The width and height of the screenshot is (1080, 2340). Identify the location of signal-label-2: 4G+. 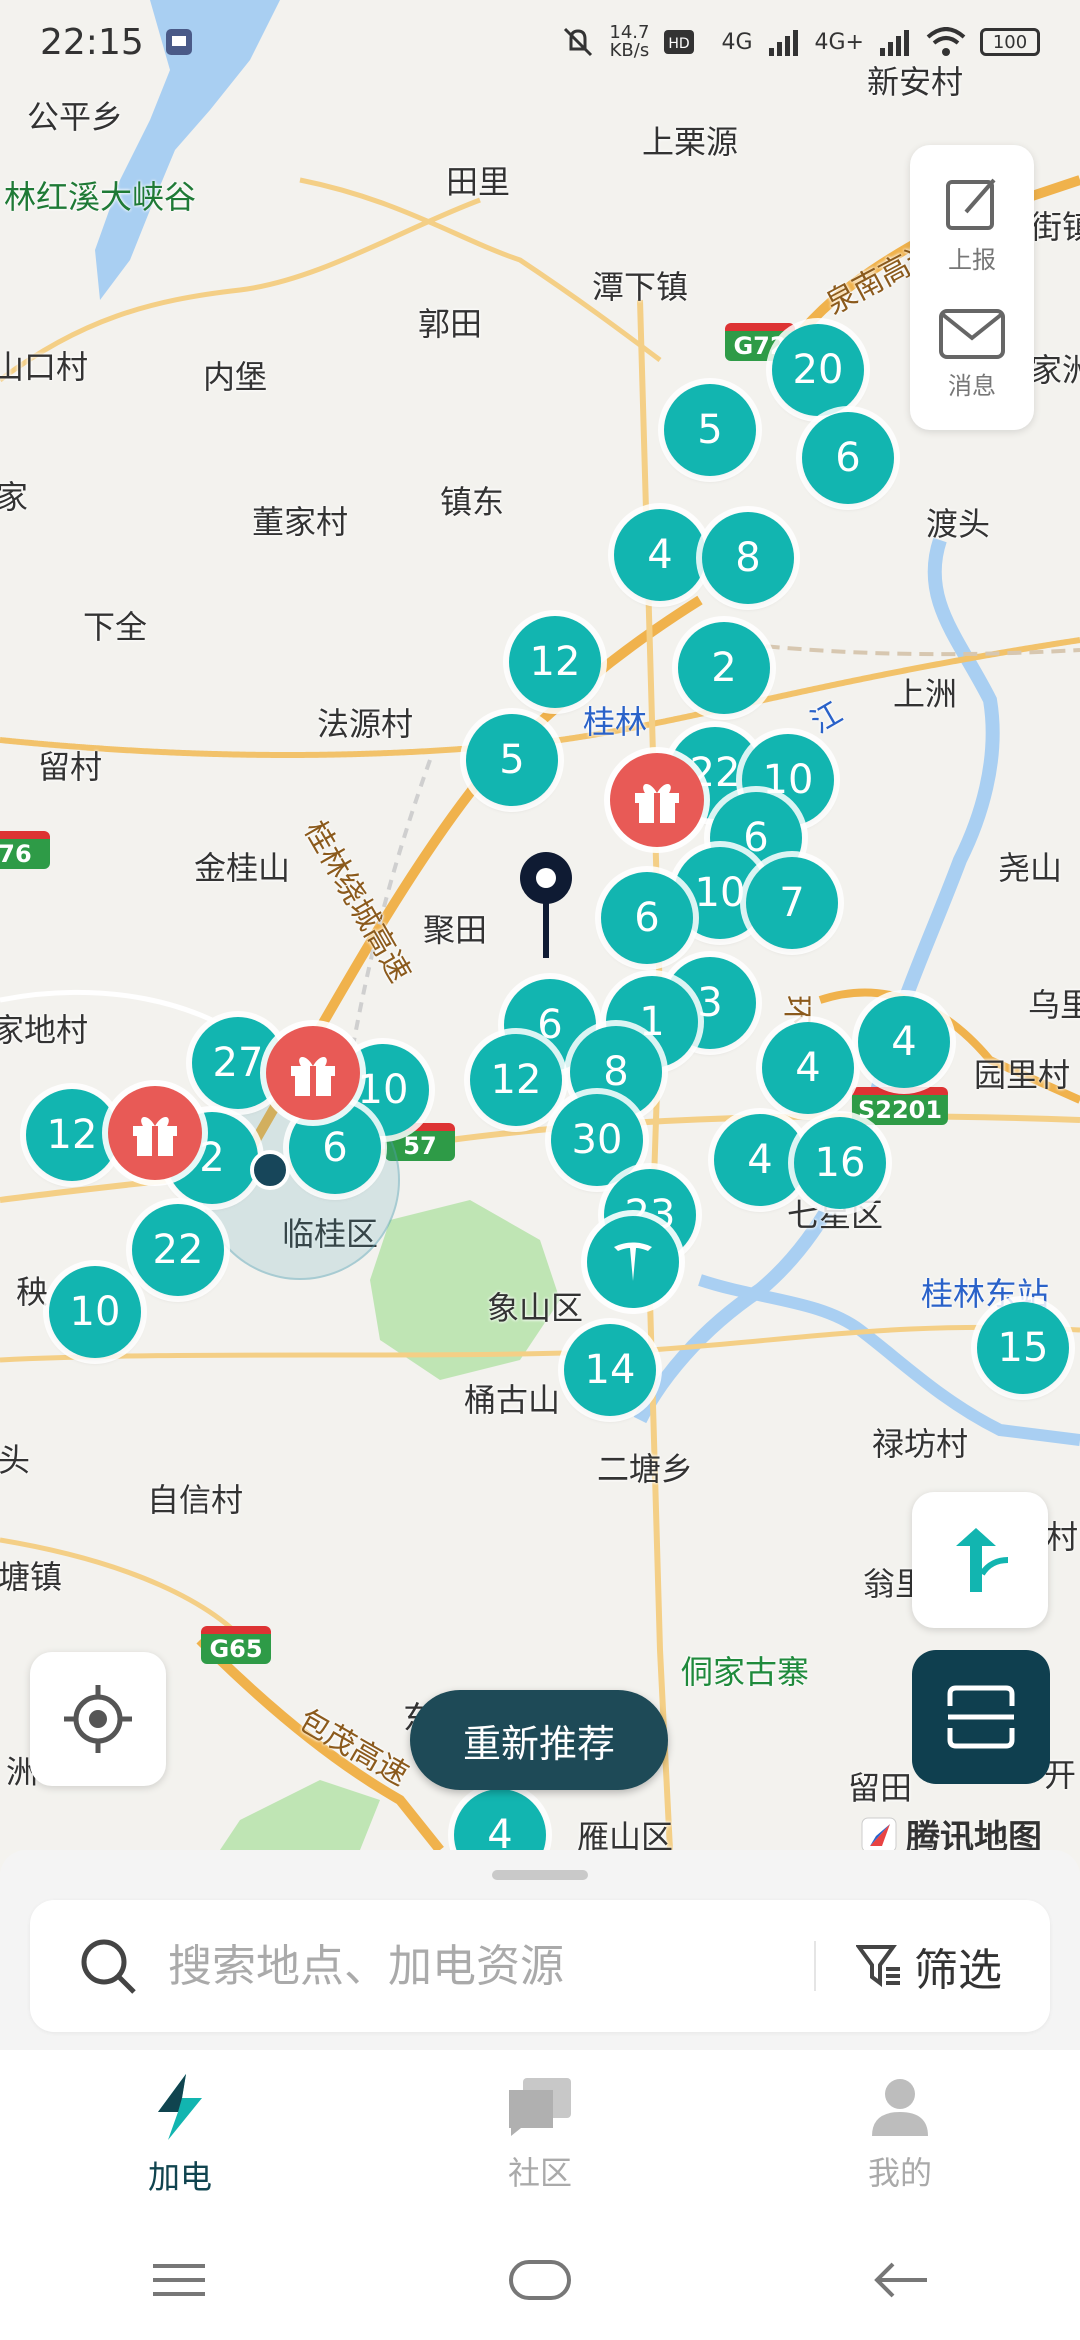
(839, 42).